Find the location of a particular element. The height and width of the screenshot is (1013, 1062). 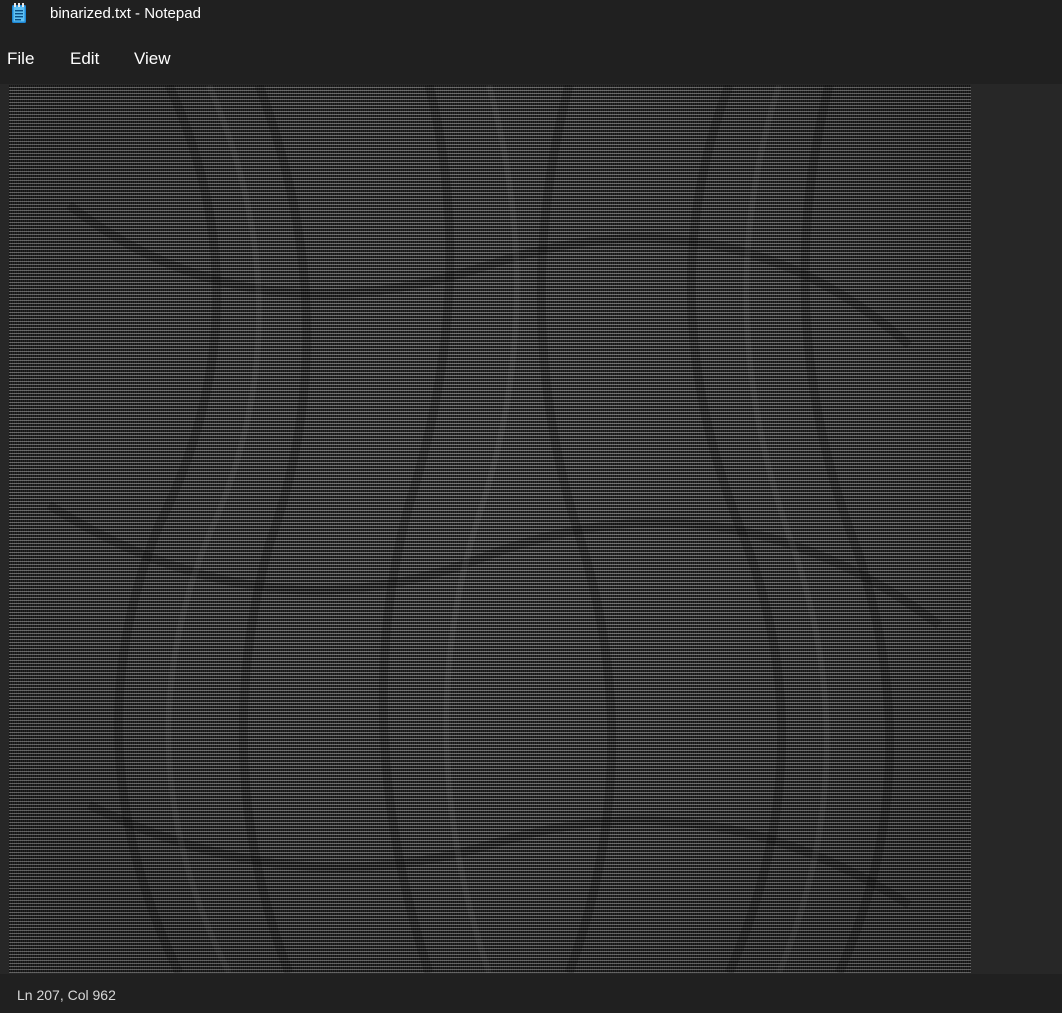

menu-edit: Edit is located at coordinates (84, 59).